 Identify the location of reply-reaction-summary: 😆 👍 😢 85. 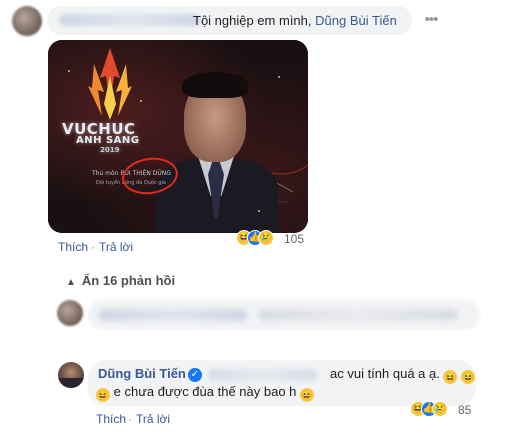
(443, 410).